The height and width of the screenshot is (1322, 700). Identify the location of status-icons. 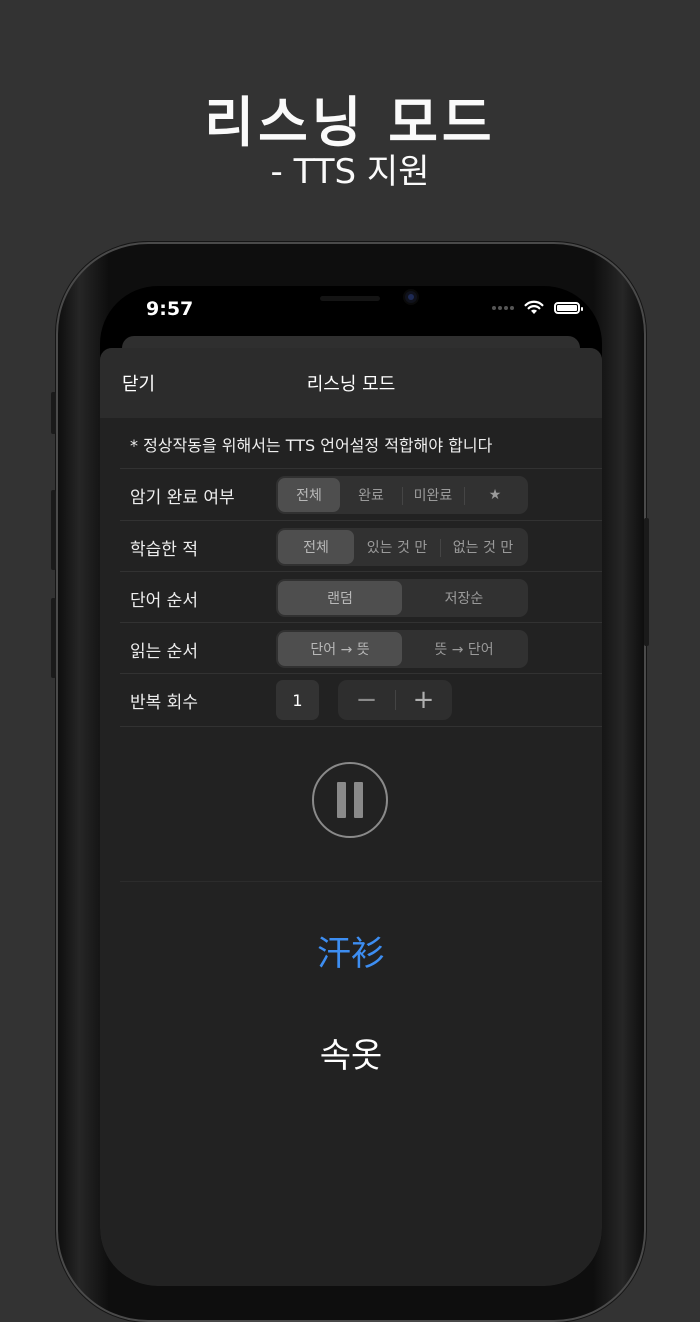
(537, 307).